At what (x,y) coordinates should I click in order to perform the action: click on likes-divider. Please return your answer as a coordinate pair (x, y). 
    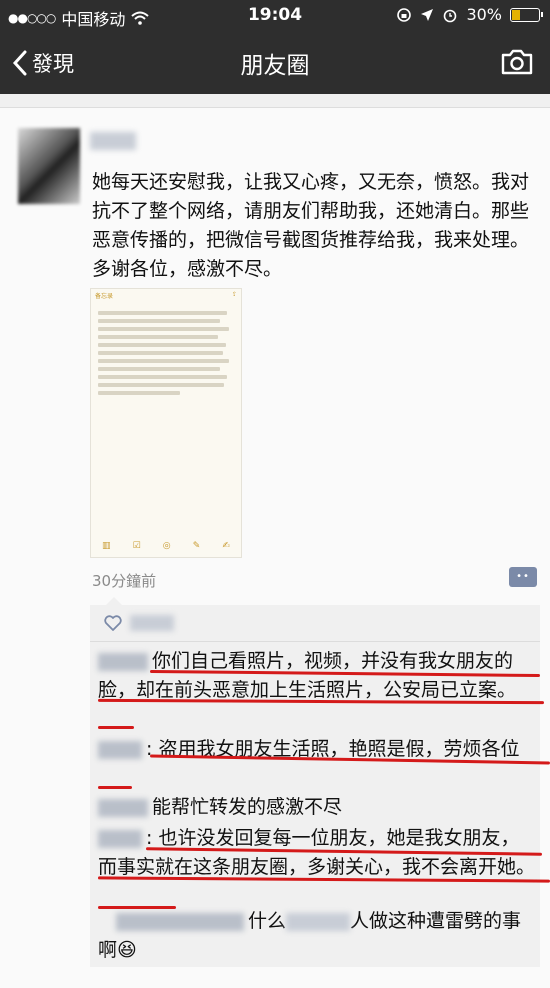
    Looking at the image, I should click on (315, 641).